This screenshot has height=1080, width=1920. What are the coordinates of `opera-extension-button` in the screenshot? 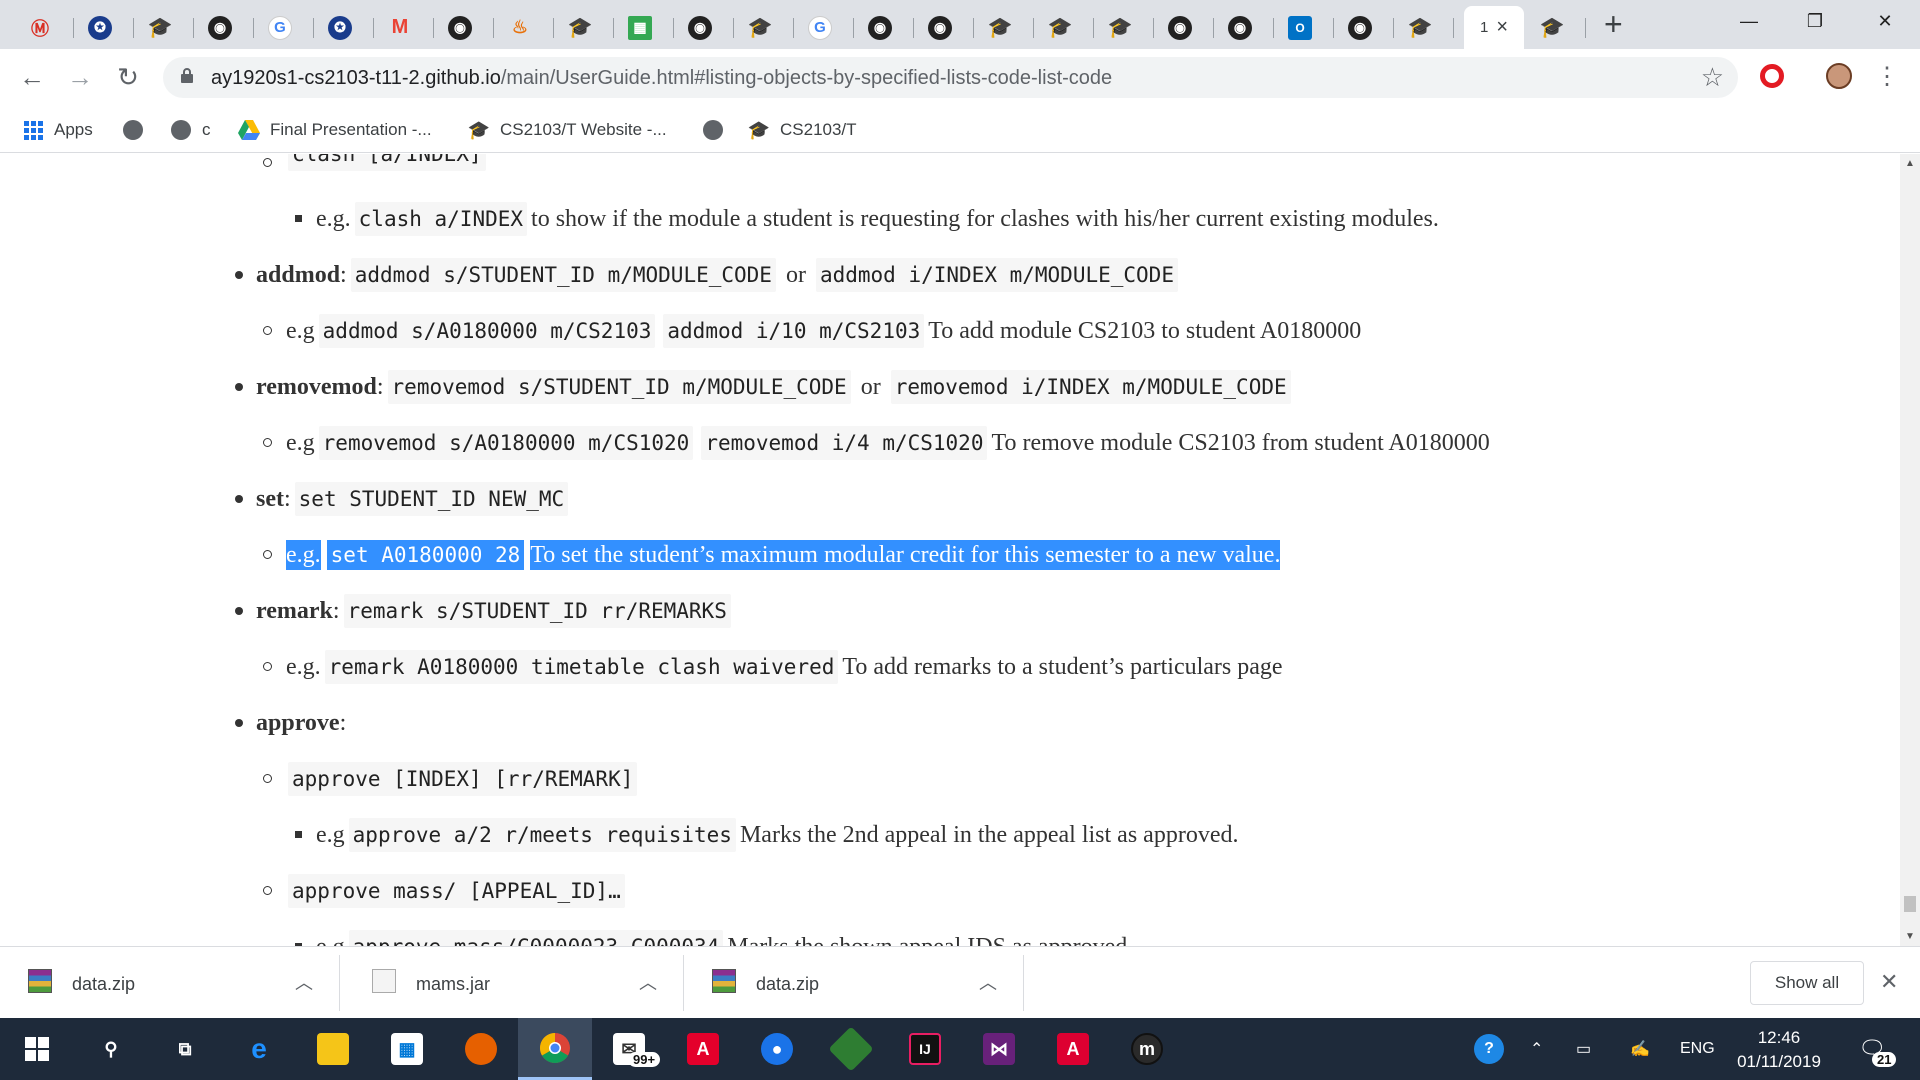 It's located at (1772, 76).